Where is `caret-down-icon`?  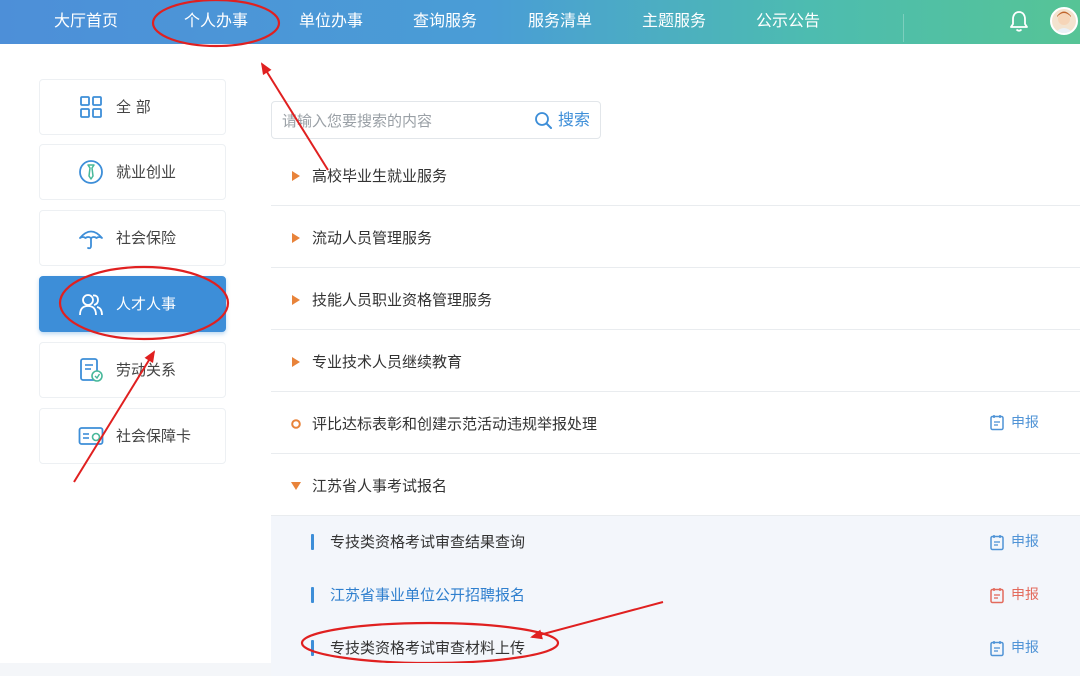 caret-down-icon is located at coordinates (296, 486).